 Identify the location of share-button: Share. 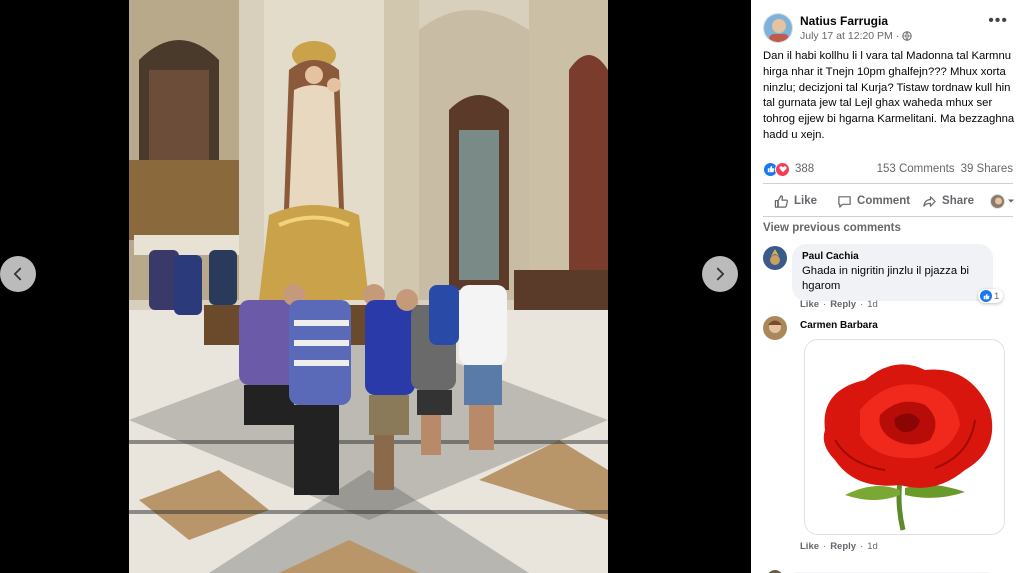
(948, 201).